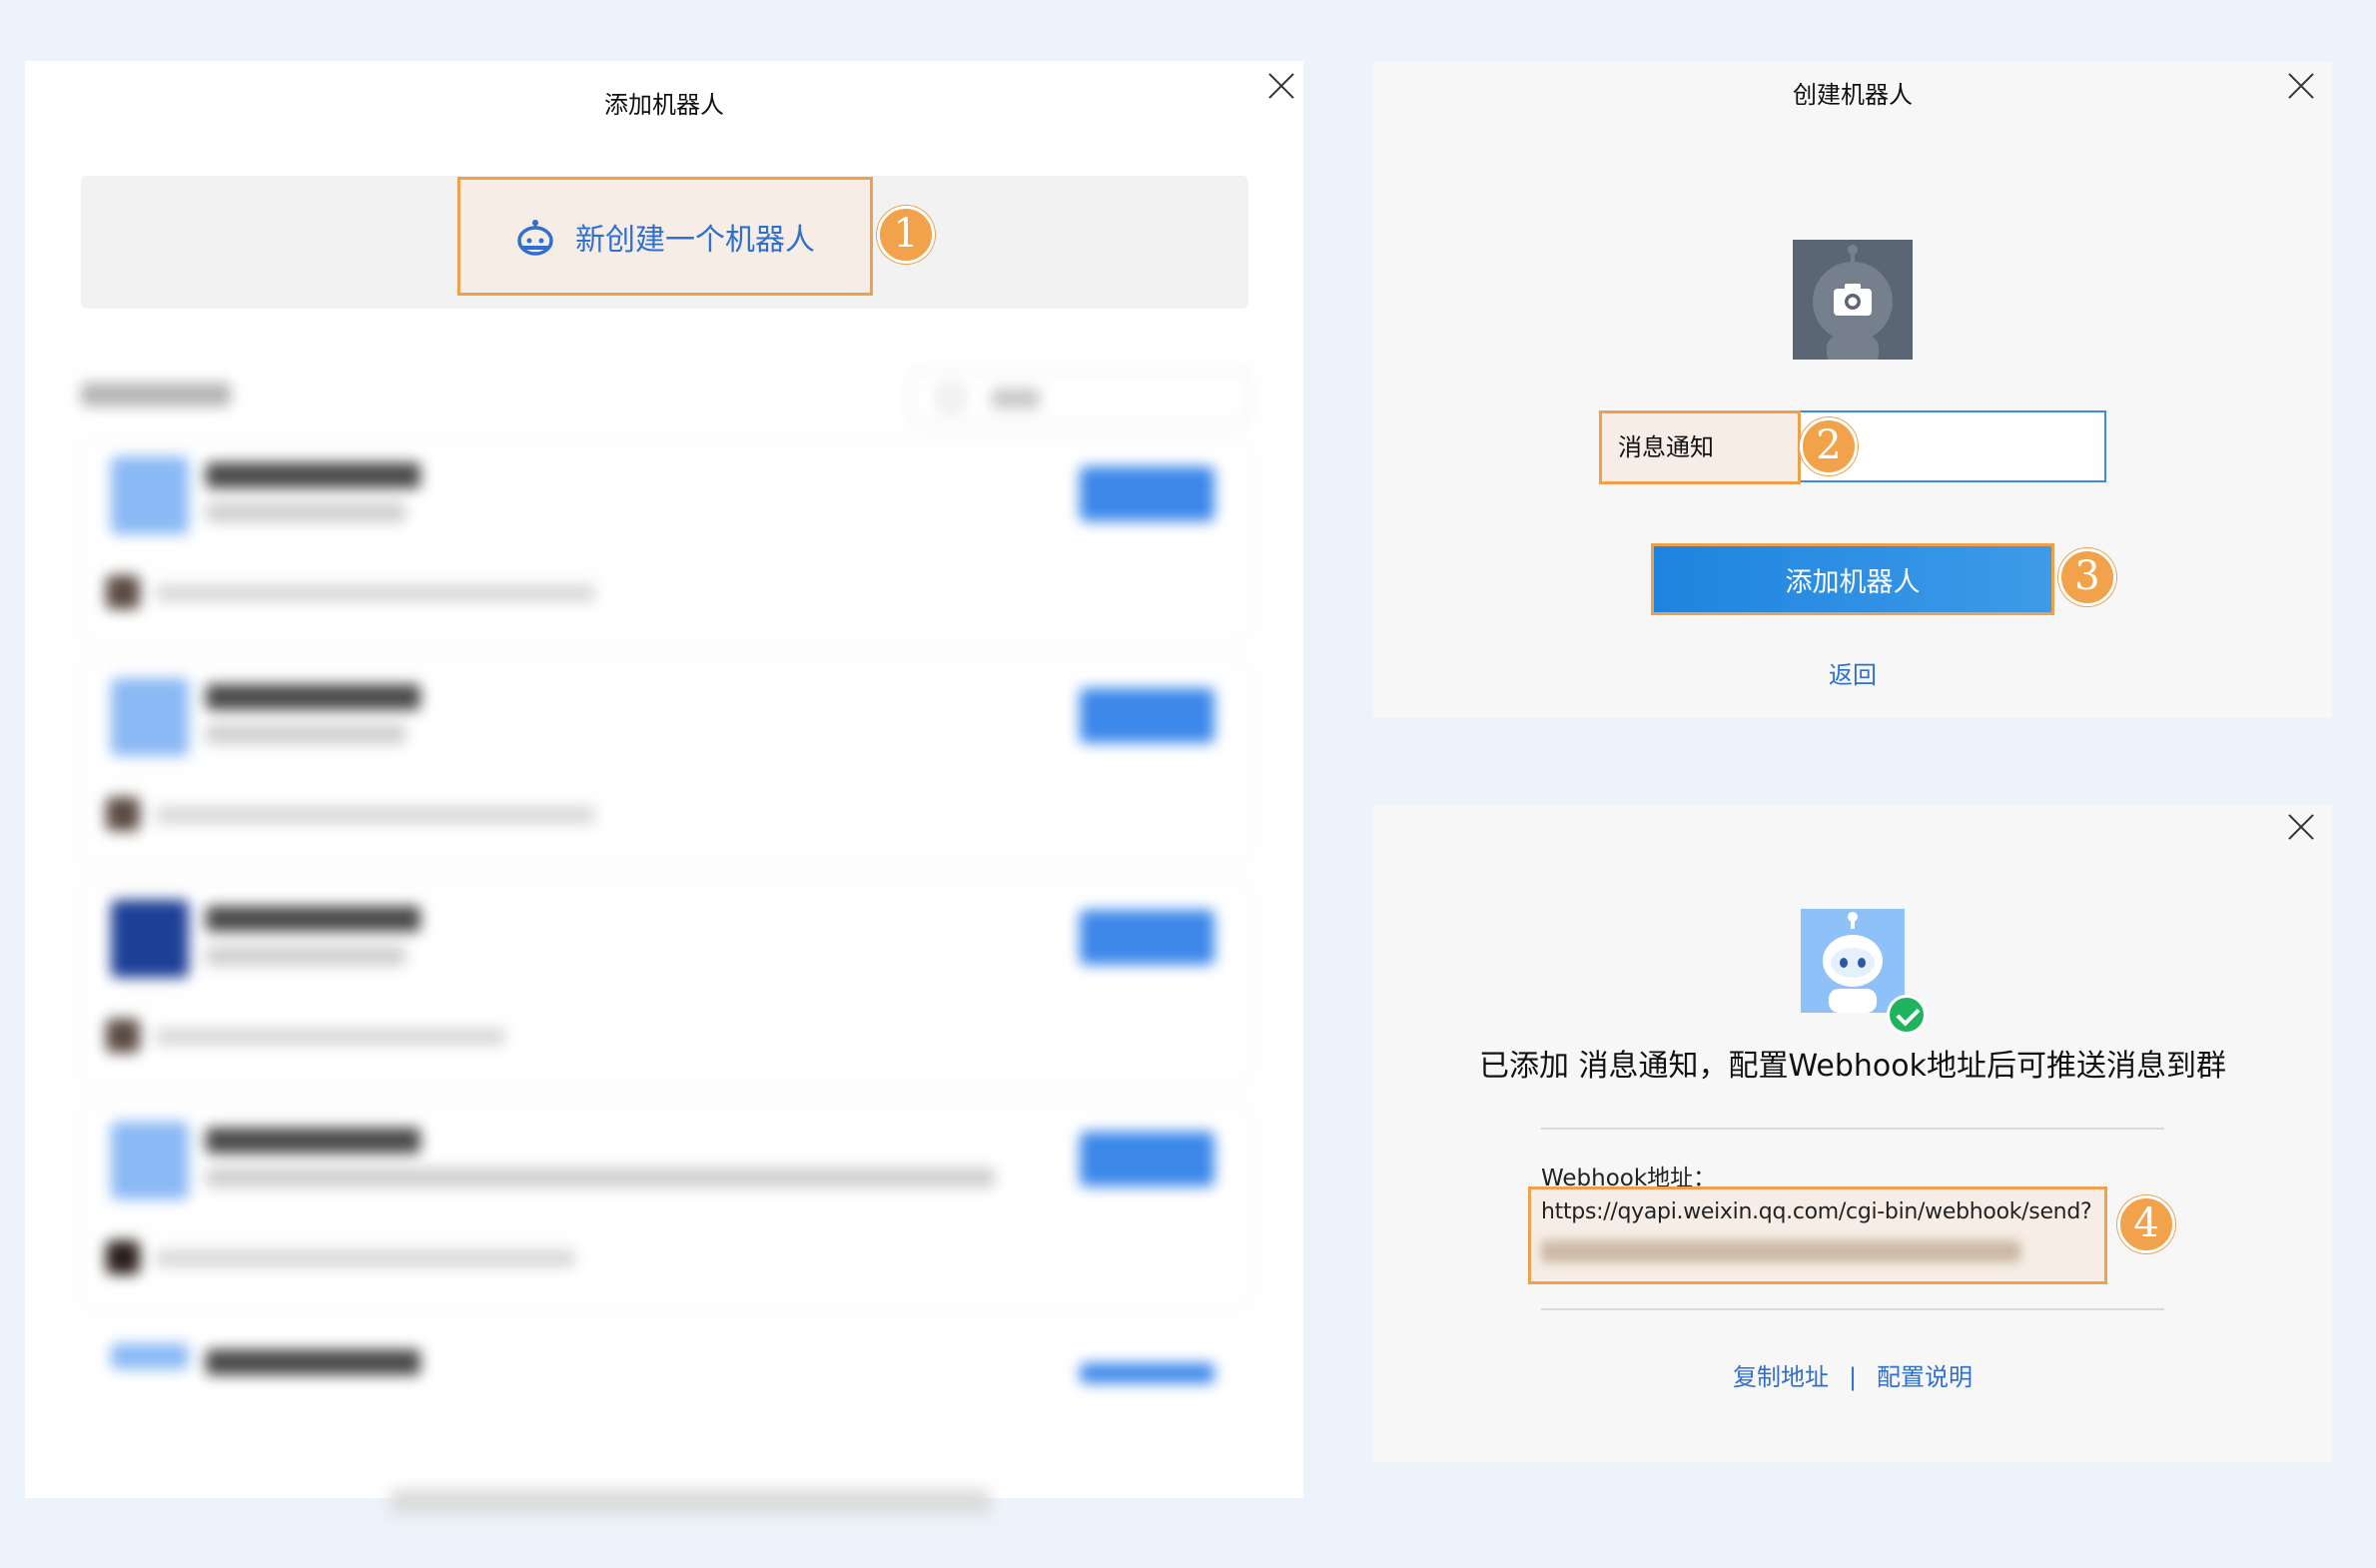 Image resolution: width=2376 pixels, height=1568 pixels. Describe the element at coordinates (1700, 447) in the screenshot. I see `robot-name-label: 消息通知` at that location.